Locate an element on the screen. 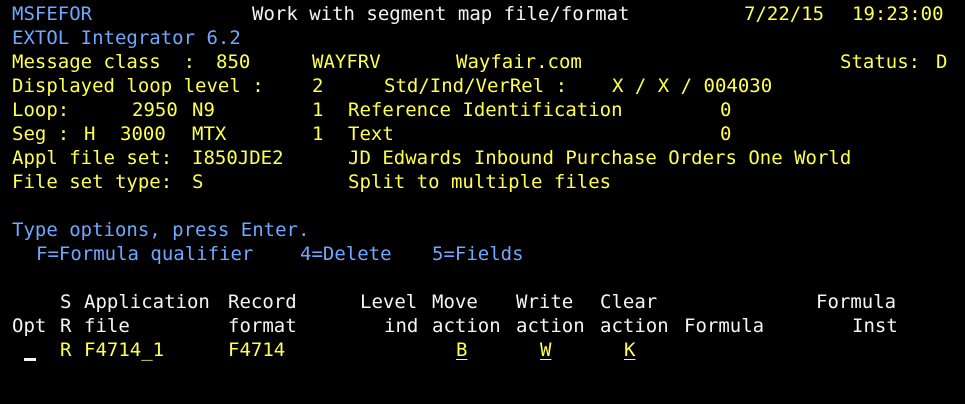 The image size is (965, 404). seg-id: MTX is located at coordinates (209, 134).